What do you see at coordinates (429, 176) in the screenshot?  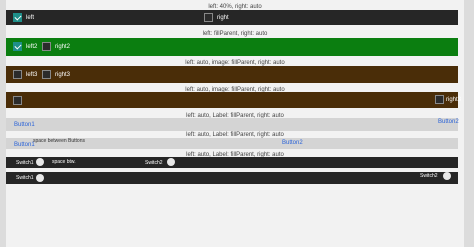 I see `switch2-label-row8: Switch2` at bounding box center [429, 176].